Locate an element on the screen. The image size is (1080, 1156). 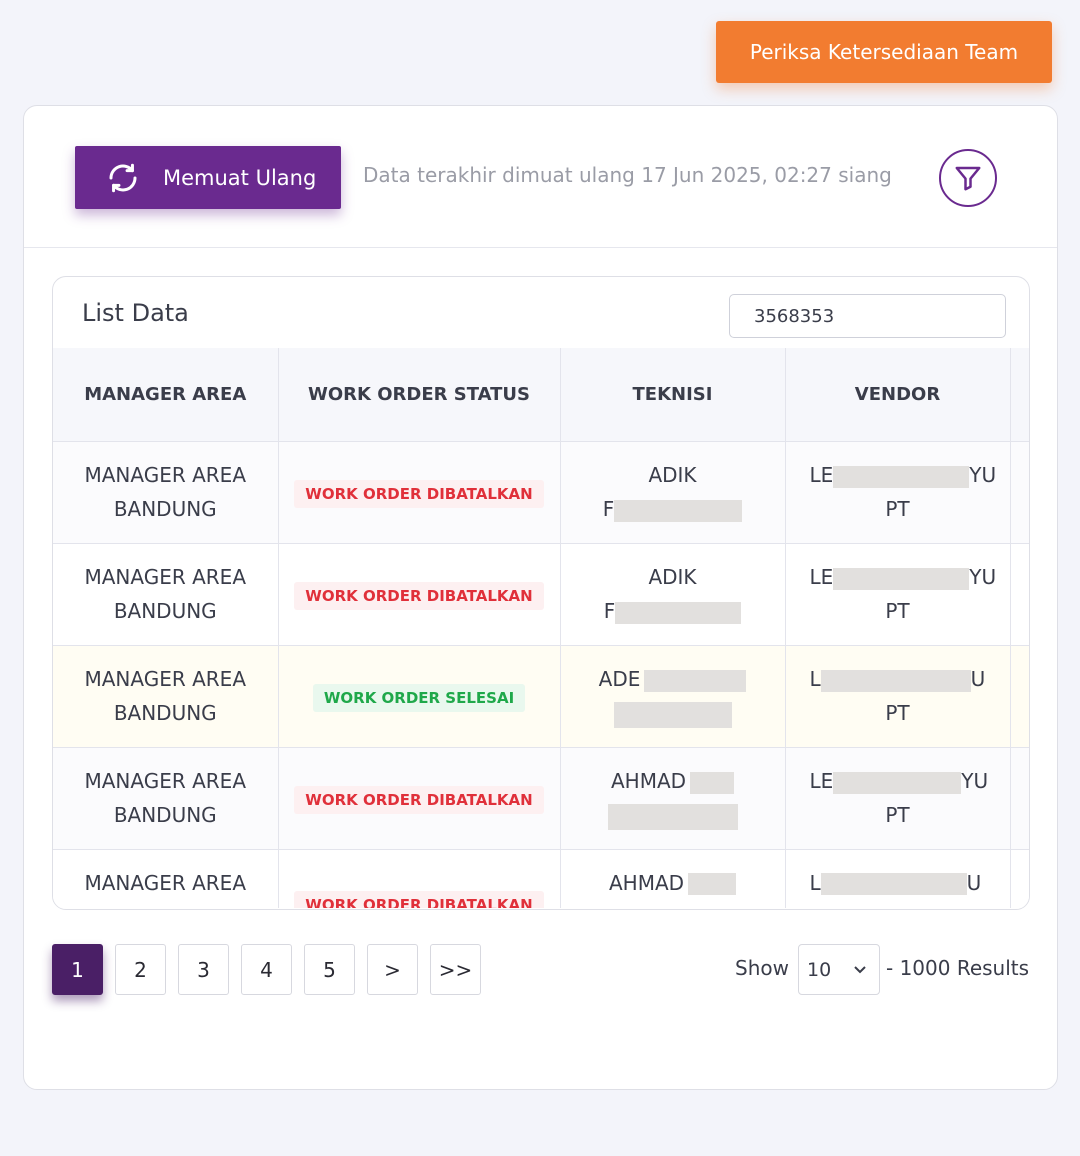
page-size-value: 10 is located at coordinates (819, 969).